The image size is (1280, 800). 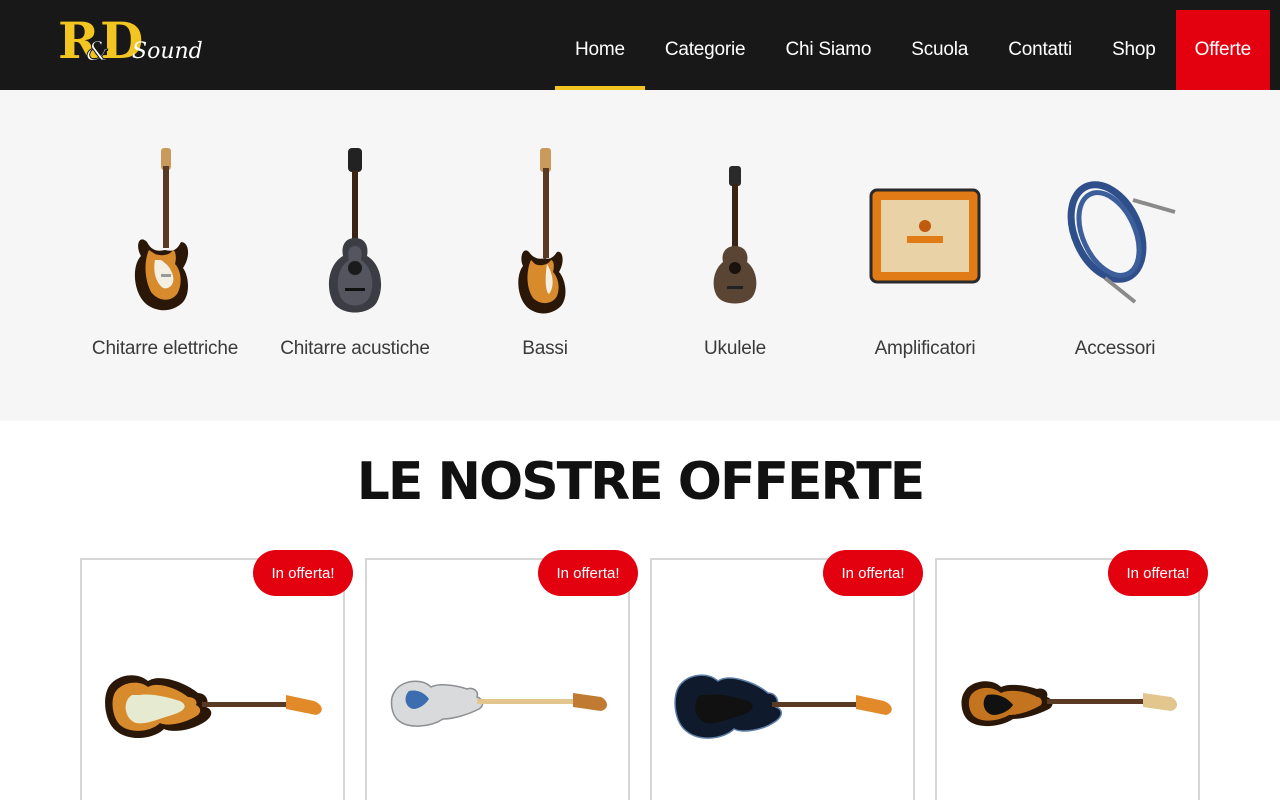 I want to click on nav-scuola: Scuola, so click(x=939, y=50).